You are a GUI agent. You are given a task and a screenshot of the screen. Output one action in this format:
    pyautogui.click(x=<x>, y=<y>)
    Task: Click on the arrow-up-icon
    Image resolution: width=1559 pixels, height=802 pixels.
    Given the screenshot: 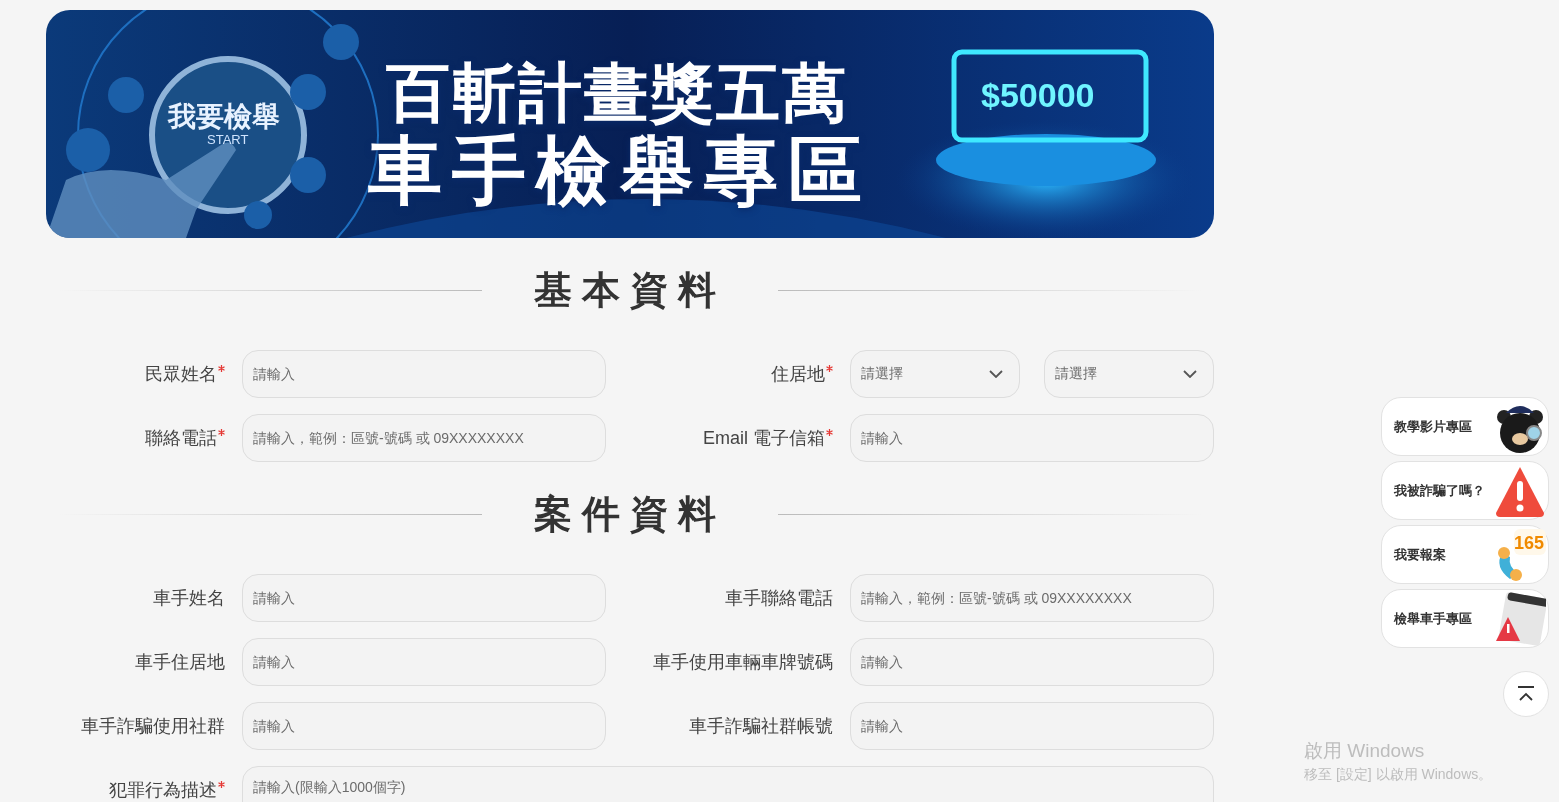 What is the action you would take?
    pyautogui.click(x=1526, y=694)
    